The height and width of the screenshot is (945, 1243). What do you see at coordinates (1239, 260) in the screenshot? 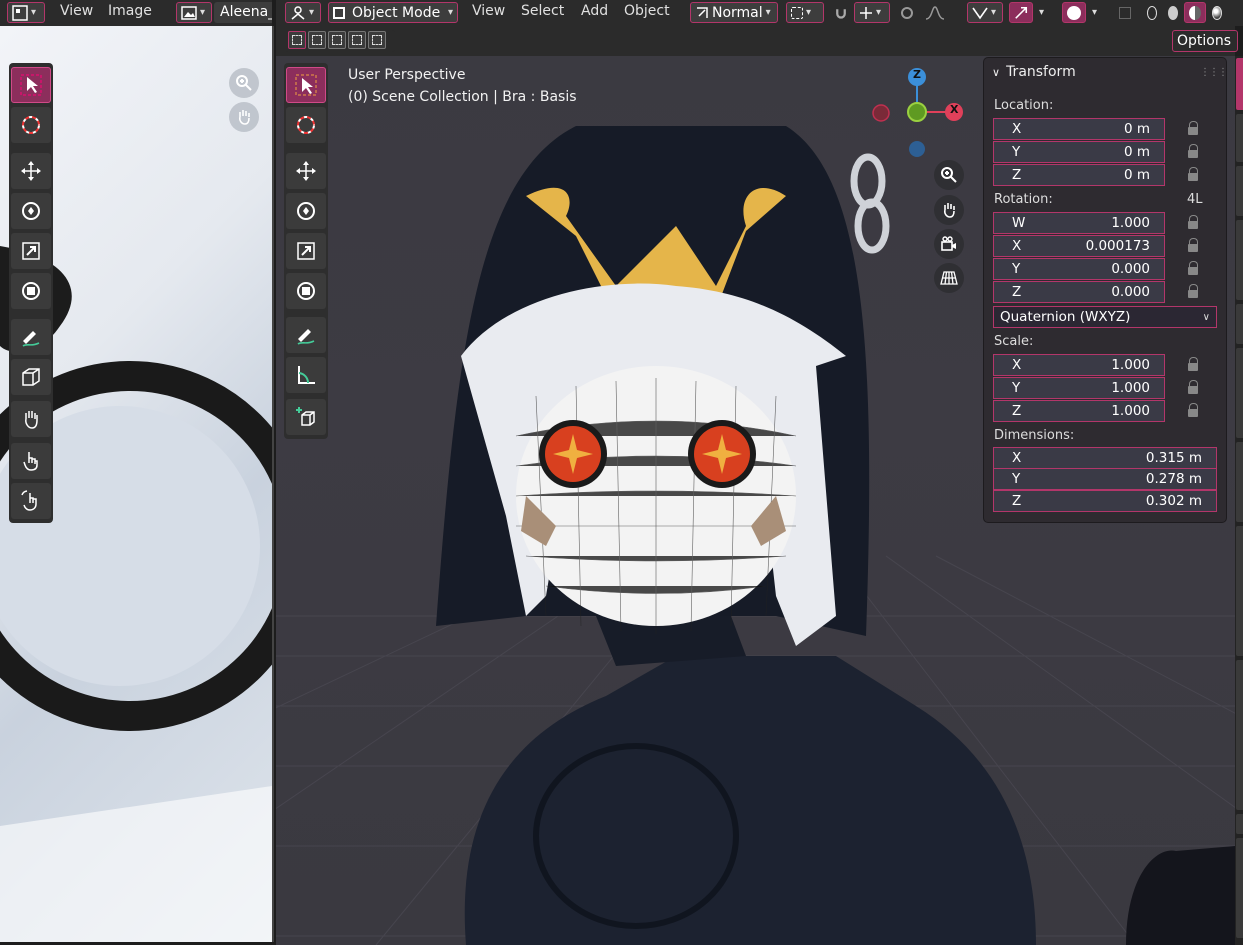
I see `sidebar-tab-animation` at bounding box center [1239, 260].